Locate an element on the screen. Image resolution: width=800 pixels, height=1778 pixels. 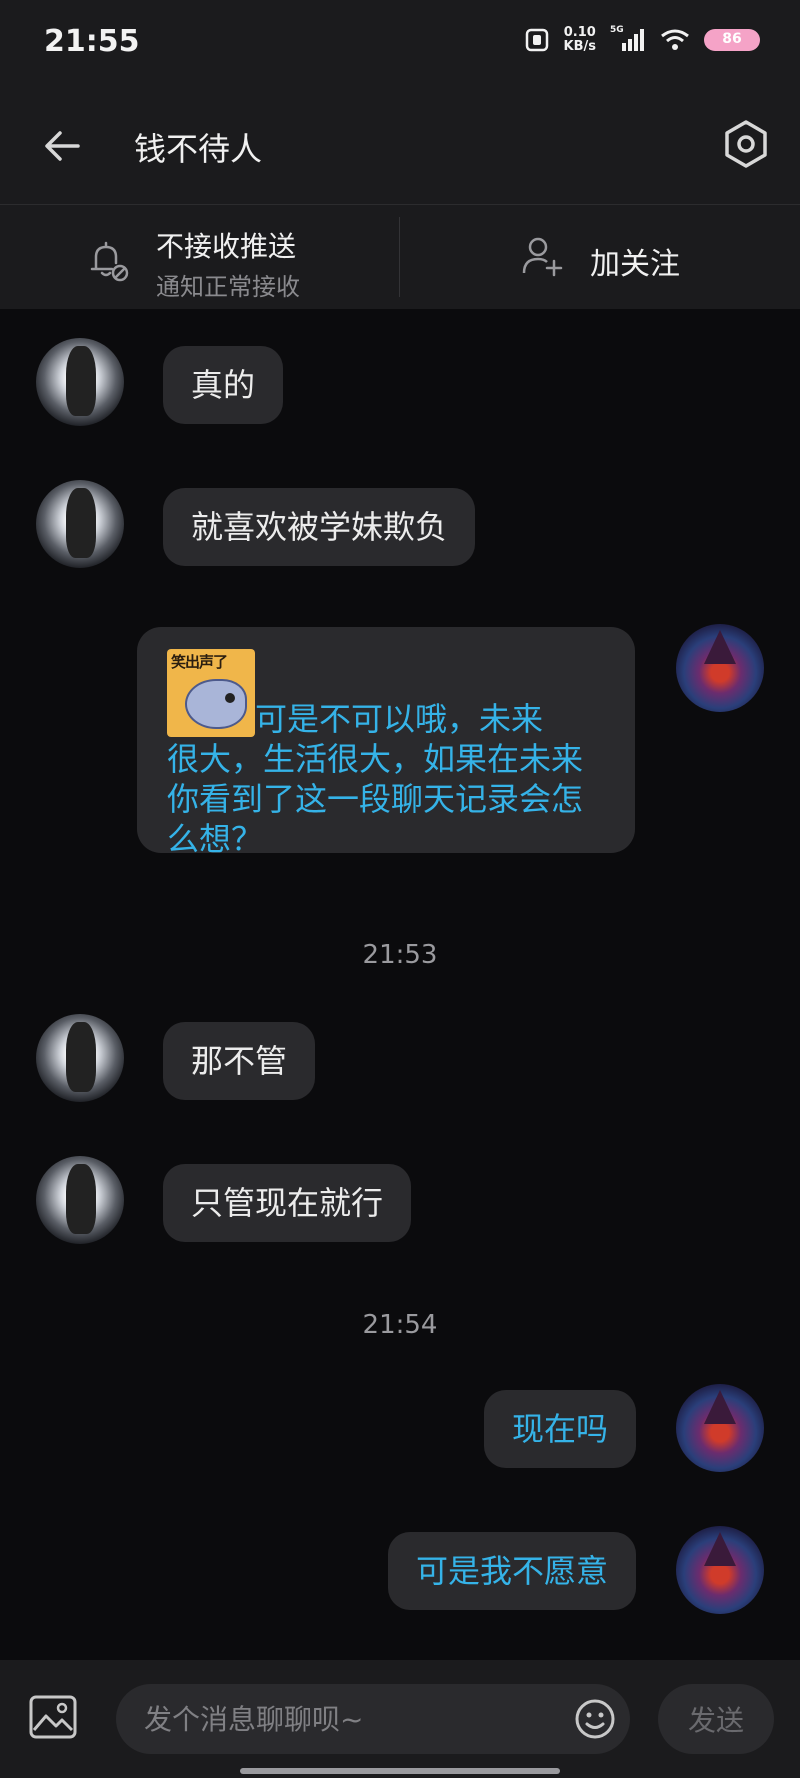
chat-header: 钱不待人 is located at coordinates (400, 146).